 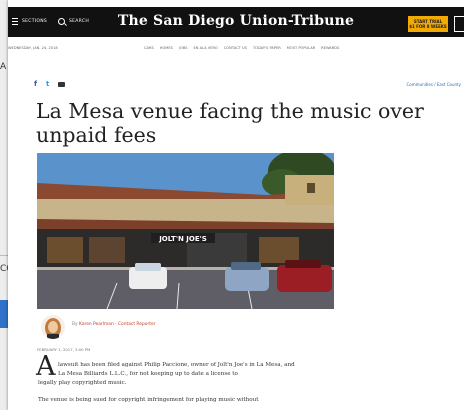 I want to click on subnav-link: TODAY'S PAPER, so click(x=267, y=48).